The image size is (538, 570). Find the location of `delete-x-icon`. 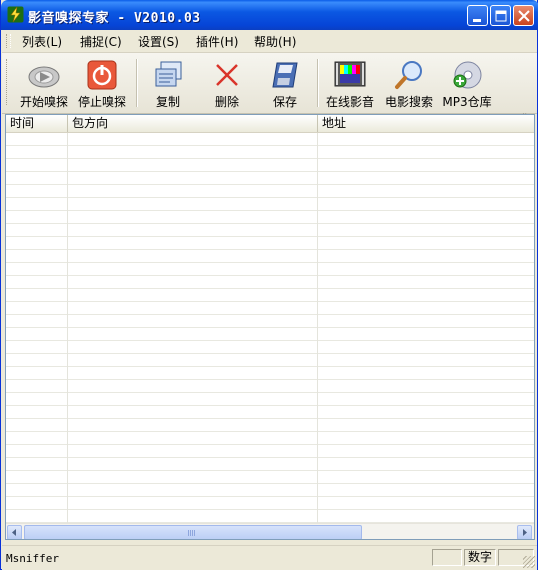

delete-x-icon is located at coordinates (227, 75).